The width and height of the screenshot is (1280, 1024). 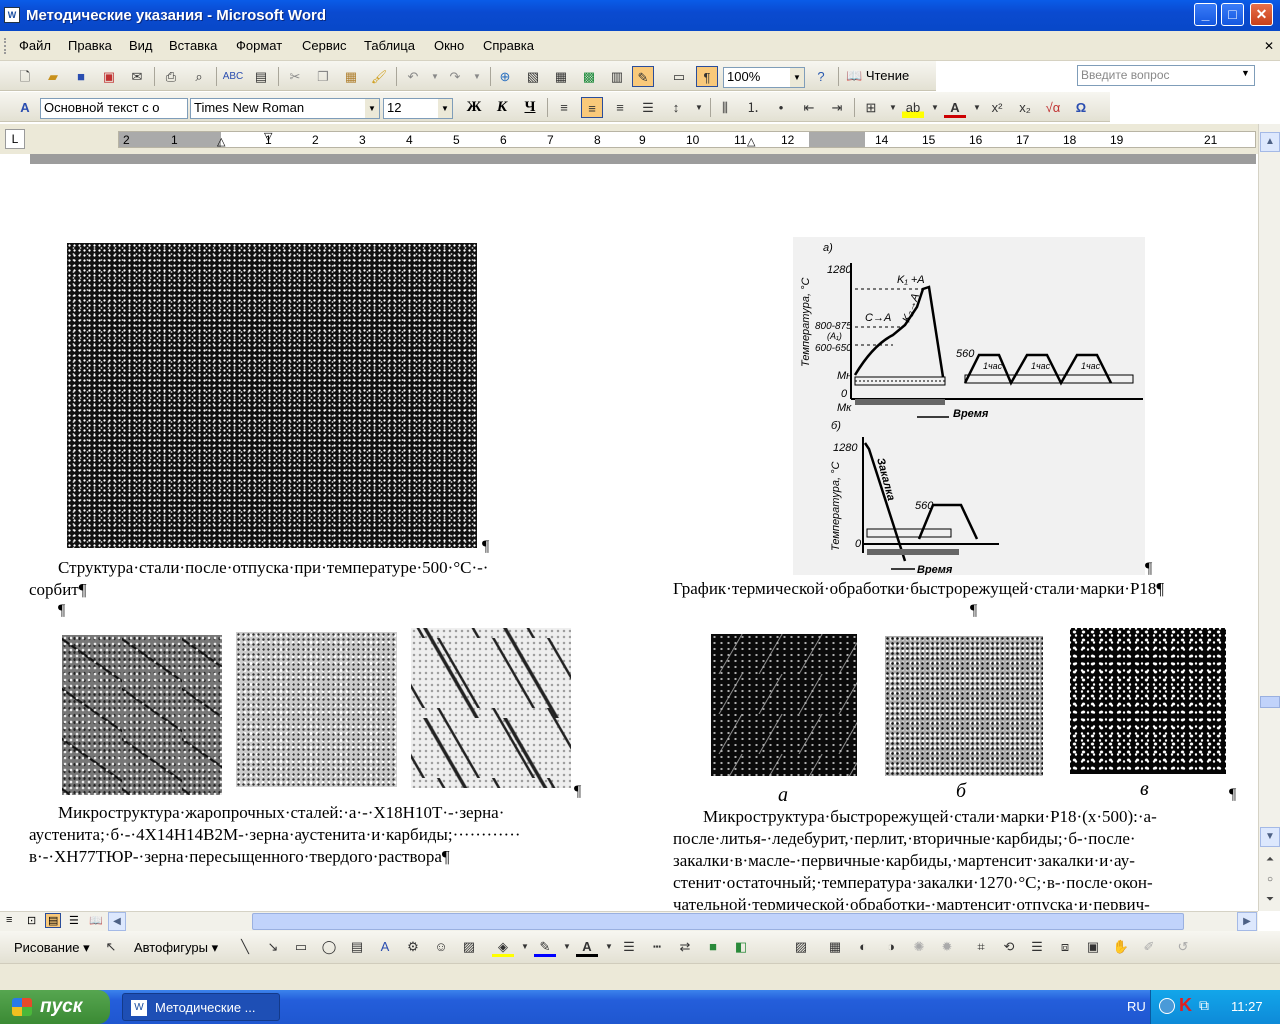 I want to click on style-select: Основной текст с о, so click(x=114, y=108).